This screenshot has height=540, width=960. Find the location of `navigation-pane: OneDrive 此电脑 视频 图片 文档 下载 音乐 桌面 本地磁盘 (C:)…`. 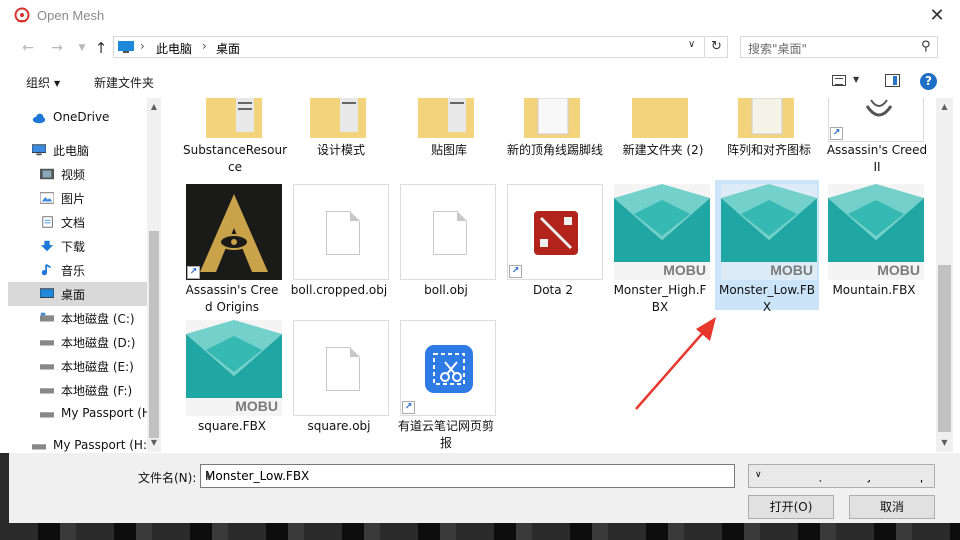

navigation-pane: OneDrive 此电脑 视频 图片 文档 下载 音乐 桌面 本地磁盘 (C:)… is located at coordinates (85, 275).